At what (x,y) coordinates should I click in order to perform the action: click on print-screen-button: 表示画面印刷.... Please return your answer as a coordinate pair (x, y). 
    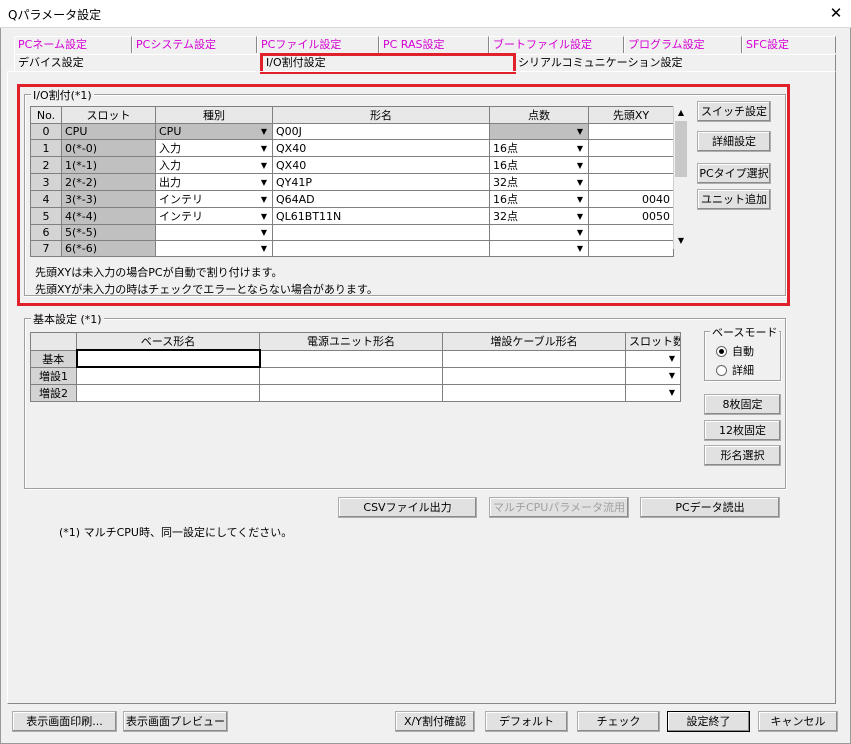
    Looking at the image, I should click on (64, 721).